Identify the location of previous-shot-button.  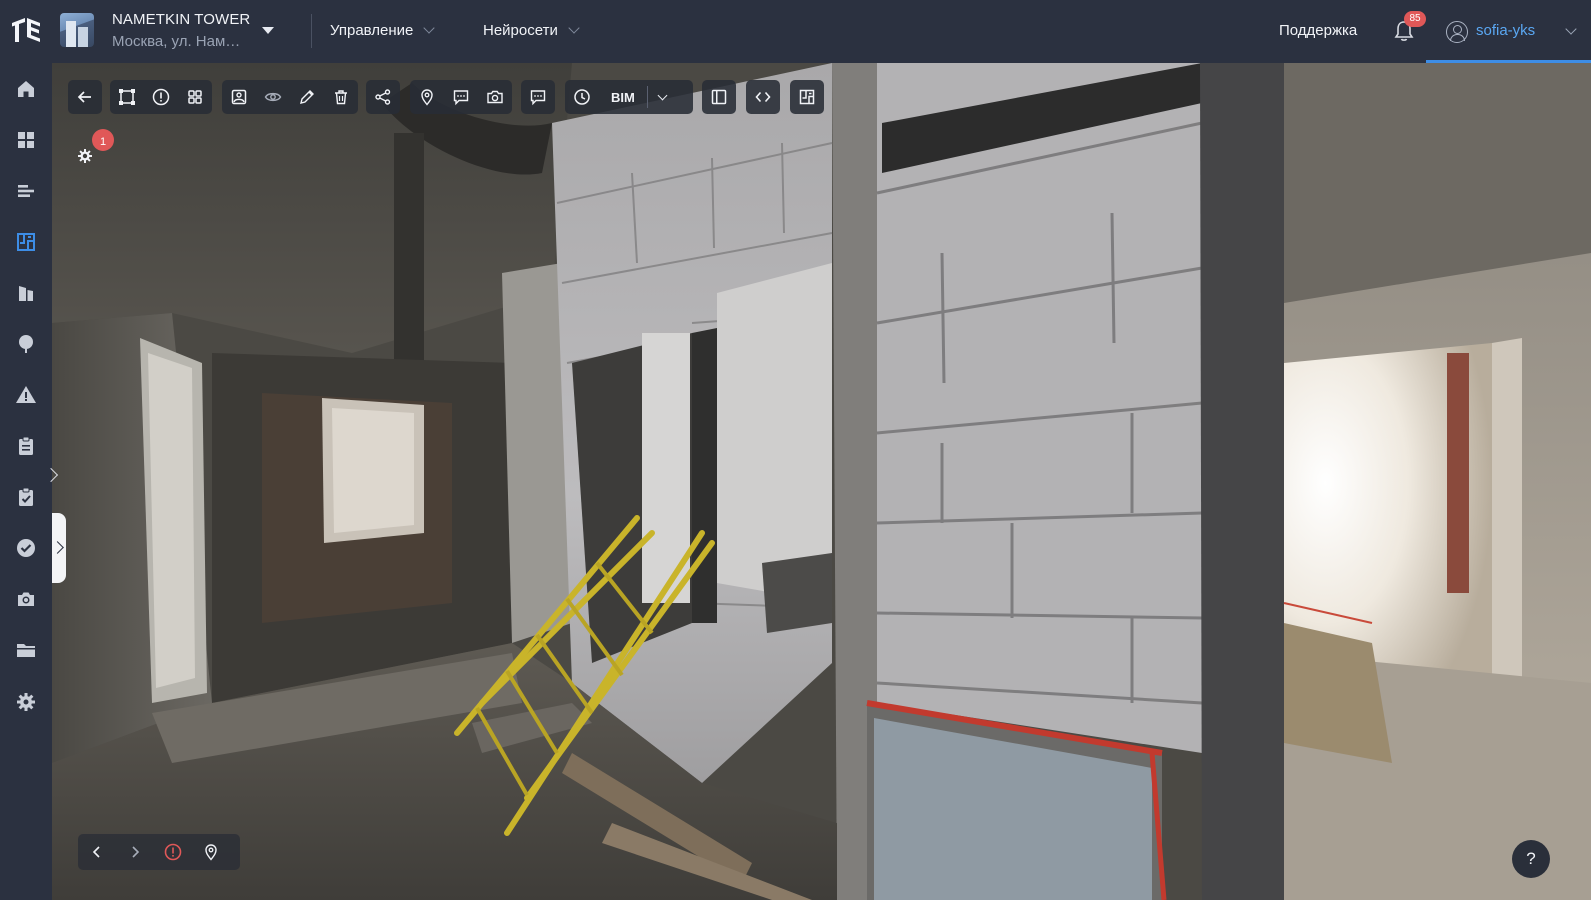
(97, 852).